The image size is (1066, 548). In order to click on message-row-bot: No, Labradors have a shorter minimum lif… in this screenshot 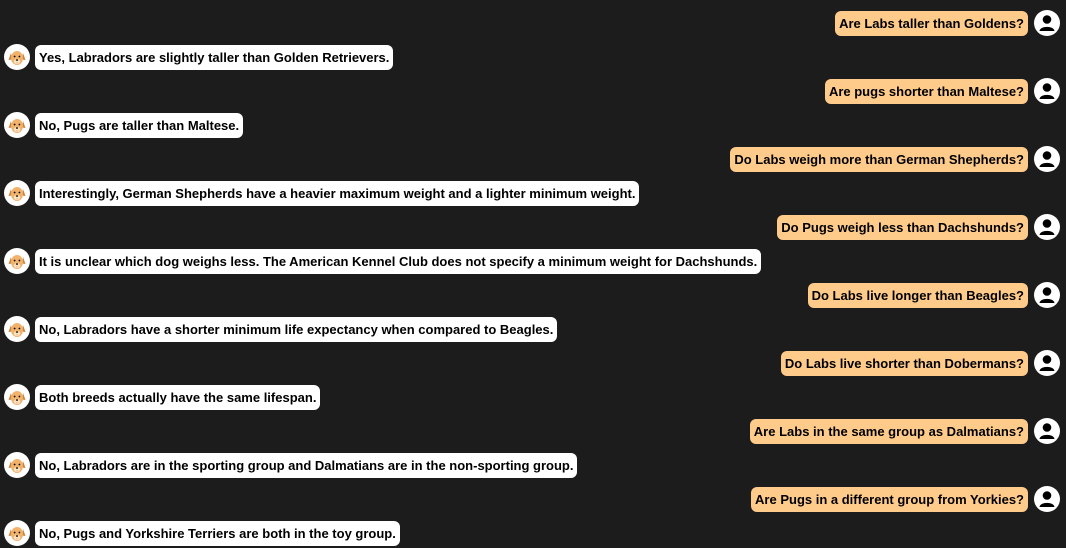, I will do `click(533, 329)`.